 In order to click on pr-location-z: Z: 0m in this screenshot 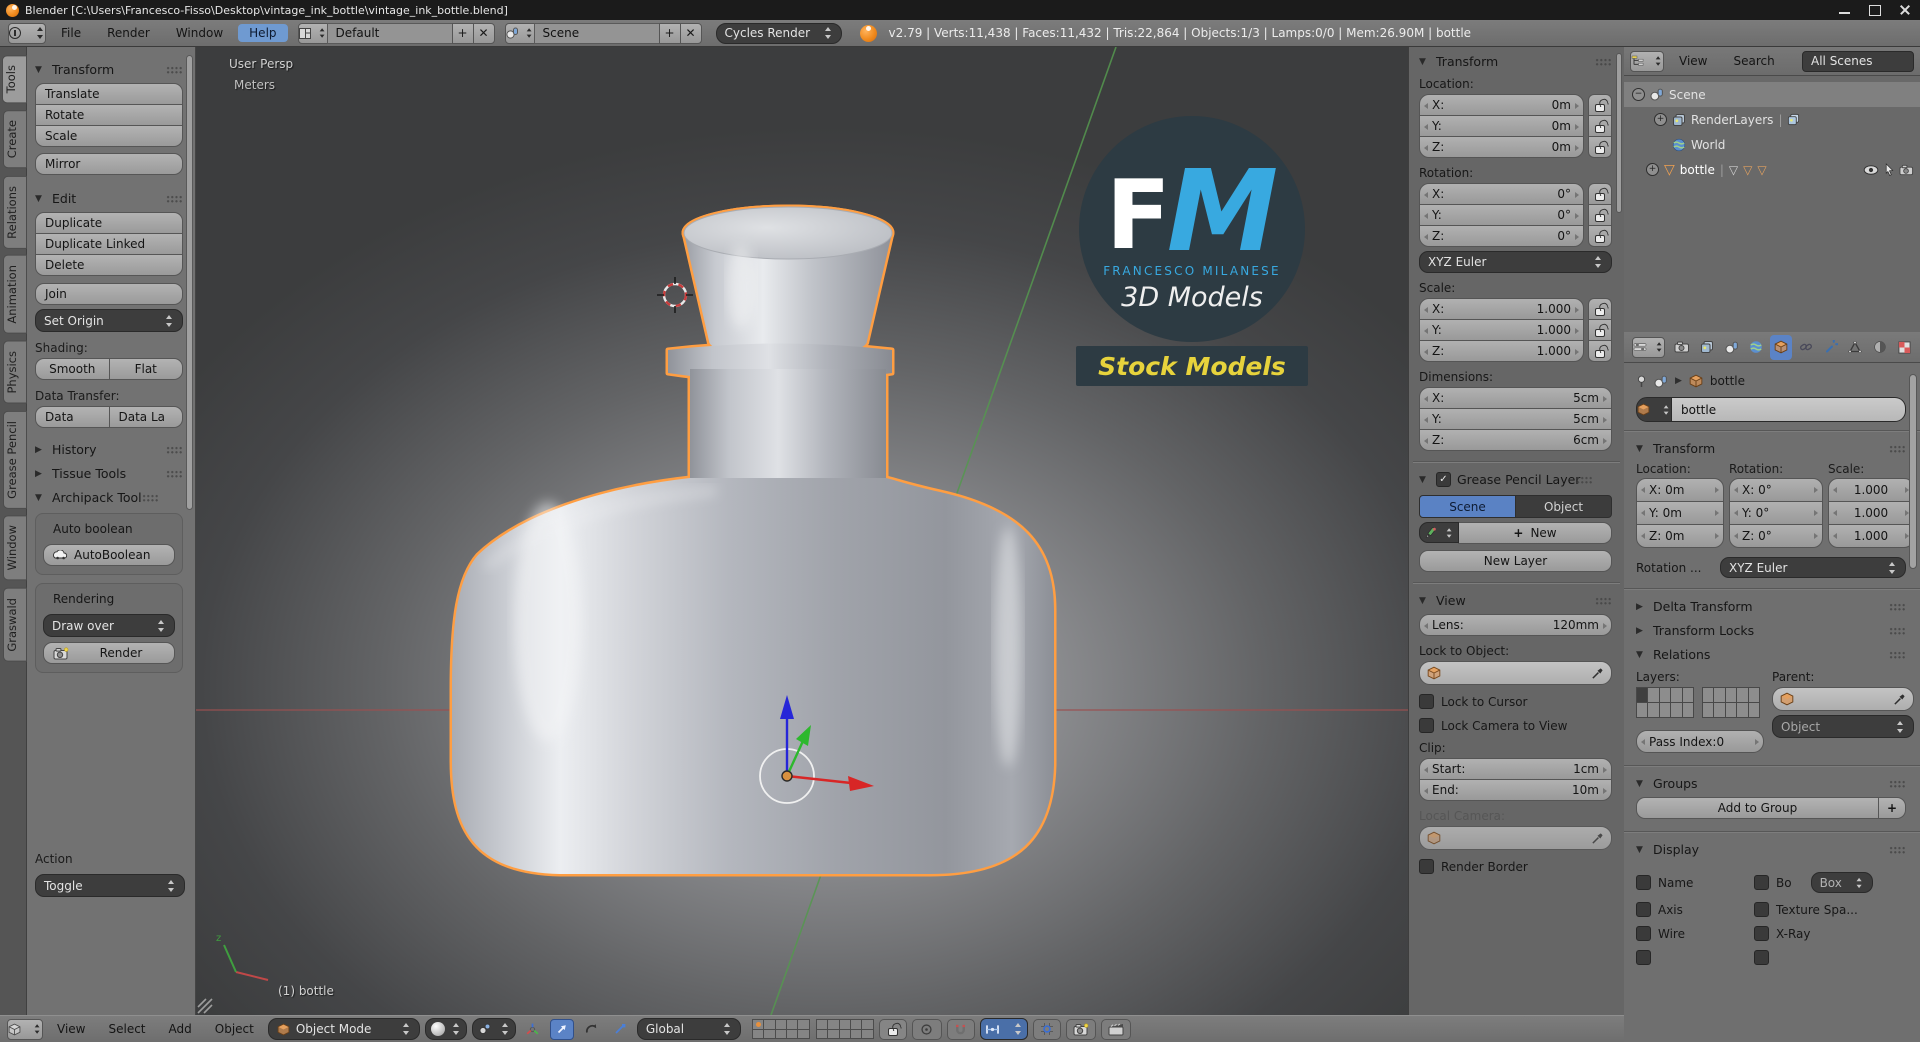, I will do `click(1680, 536)`.